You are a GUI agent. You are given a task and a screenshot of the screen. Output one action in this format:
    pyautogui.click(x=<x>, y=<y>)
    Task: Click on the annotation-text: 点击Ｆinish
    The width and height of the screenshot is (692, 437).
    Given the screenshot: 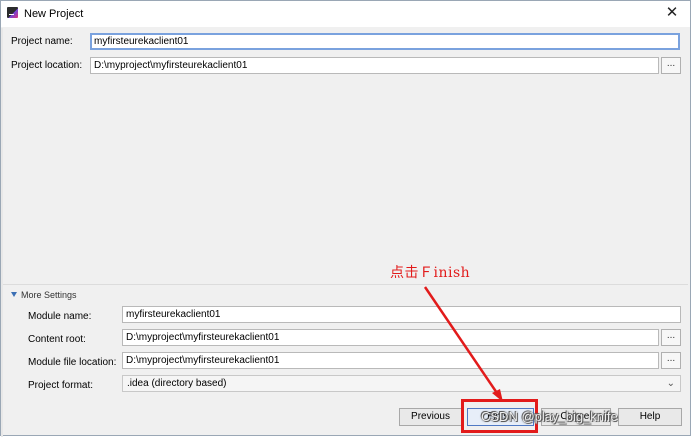 What is the action you would take?
    pyautogui.click(x=430, y=273)
    